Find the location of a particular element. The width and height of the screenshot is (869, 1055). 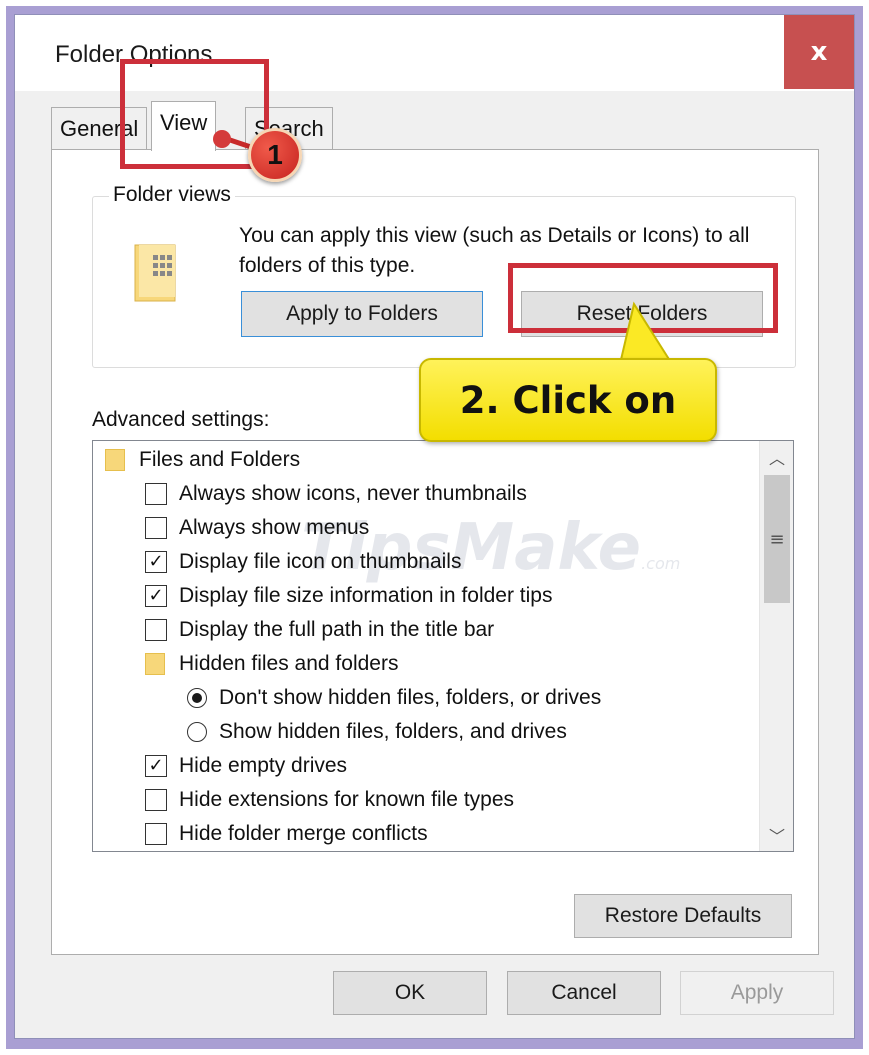

step2-callout: 2. Click on is located at coordinates (568, 400).